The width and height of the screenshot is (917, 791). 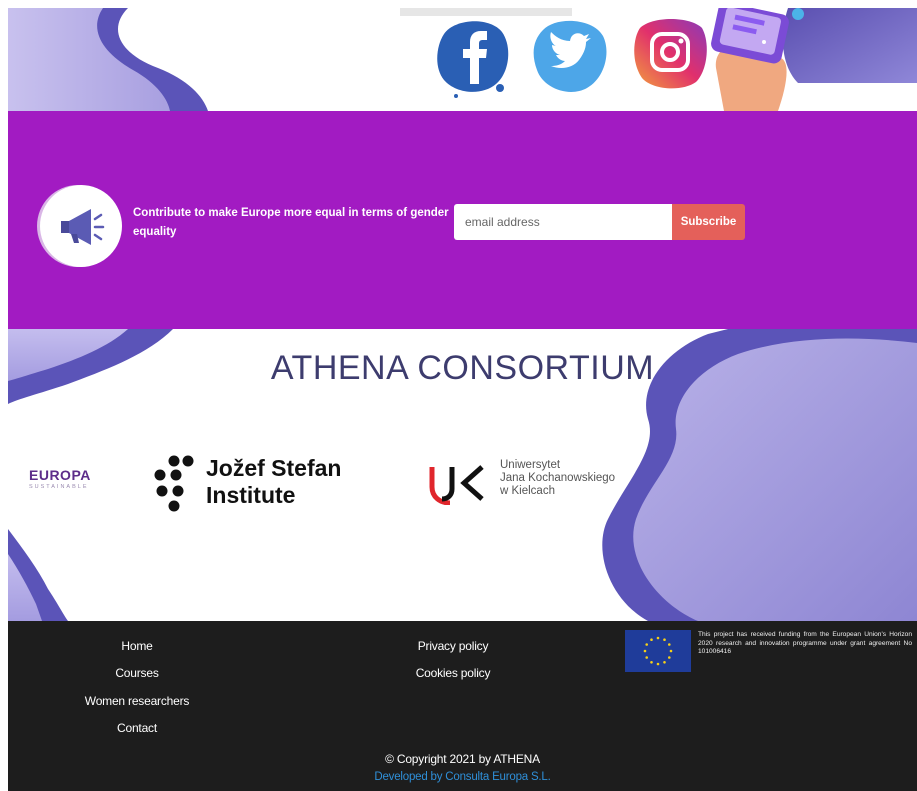 I want to click on jozef-stefan-institute-logo: Jožef Stefan Institute, so click(x=269, y=484).